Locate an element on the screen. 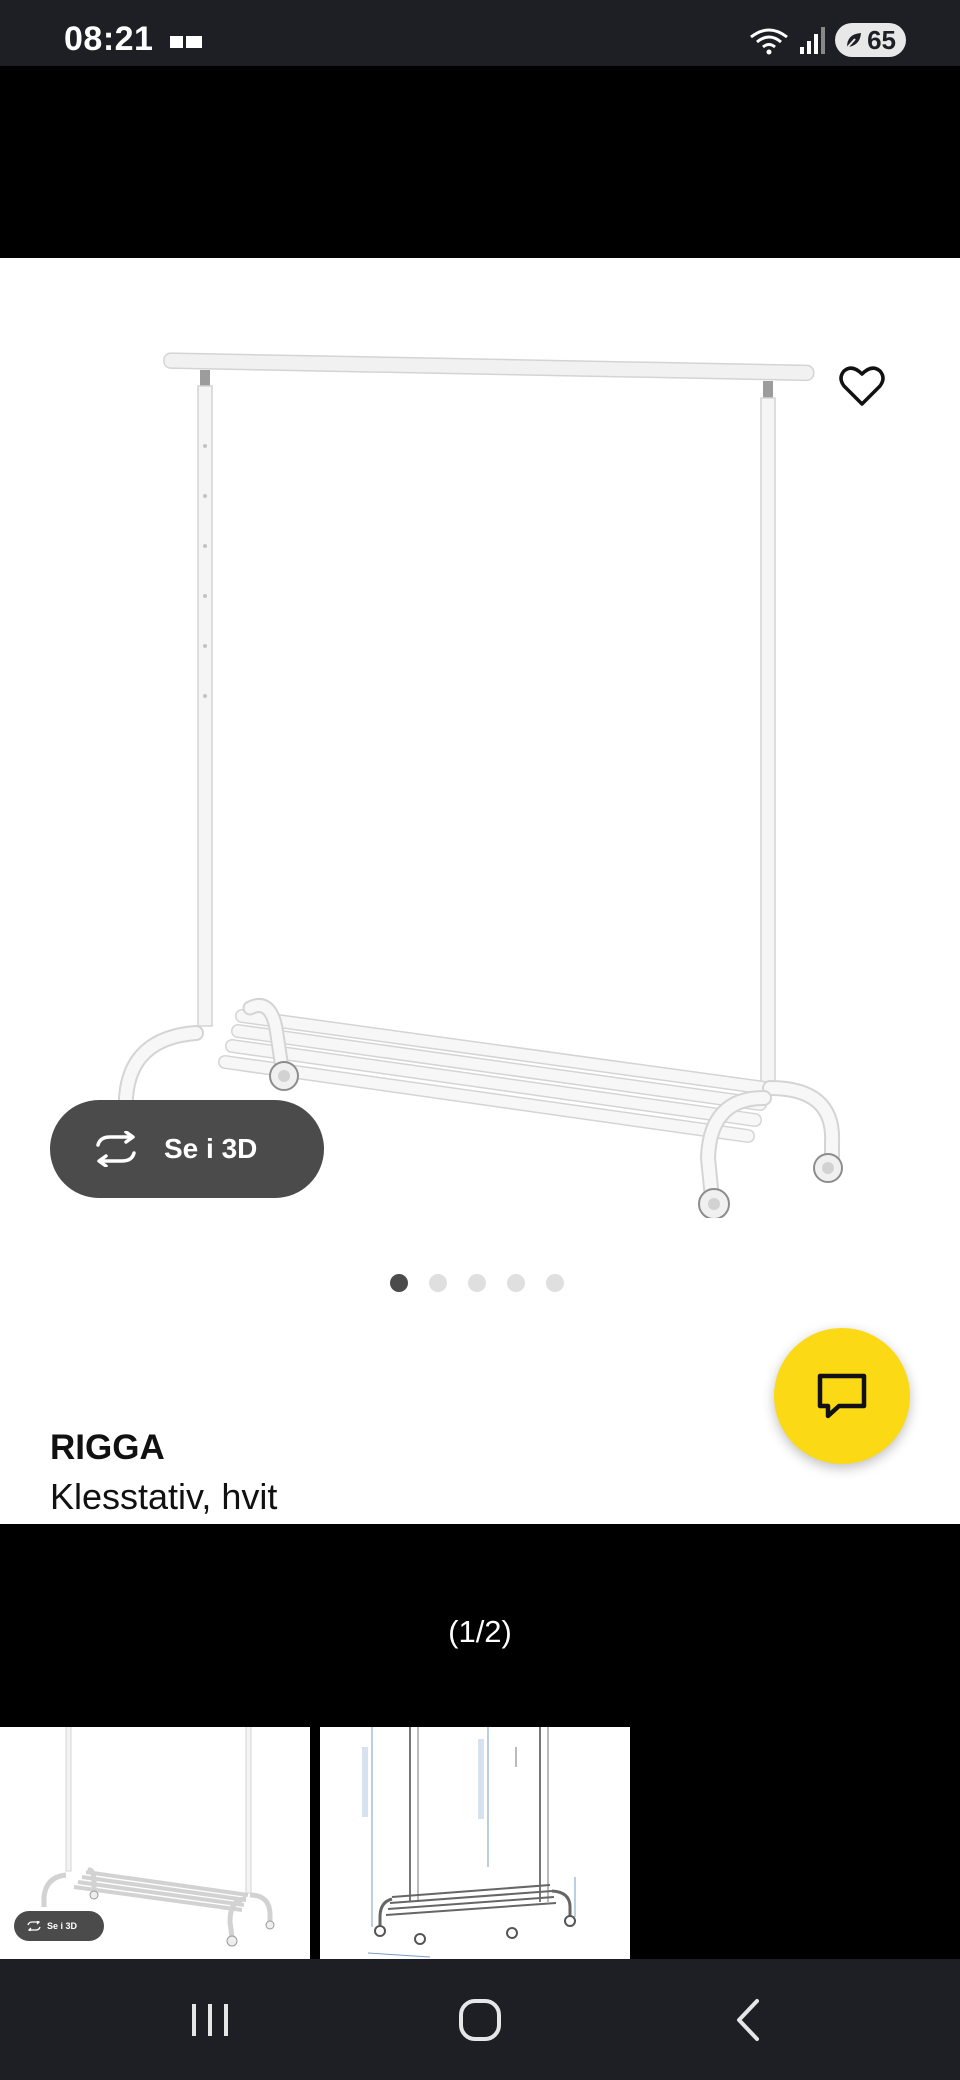  see-in-3d-label: Se i 3D is located at coordinates (211, 1148).